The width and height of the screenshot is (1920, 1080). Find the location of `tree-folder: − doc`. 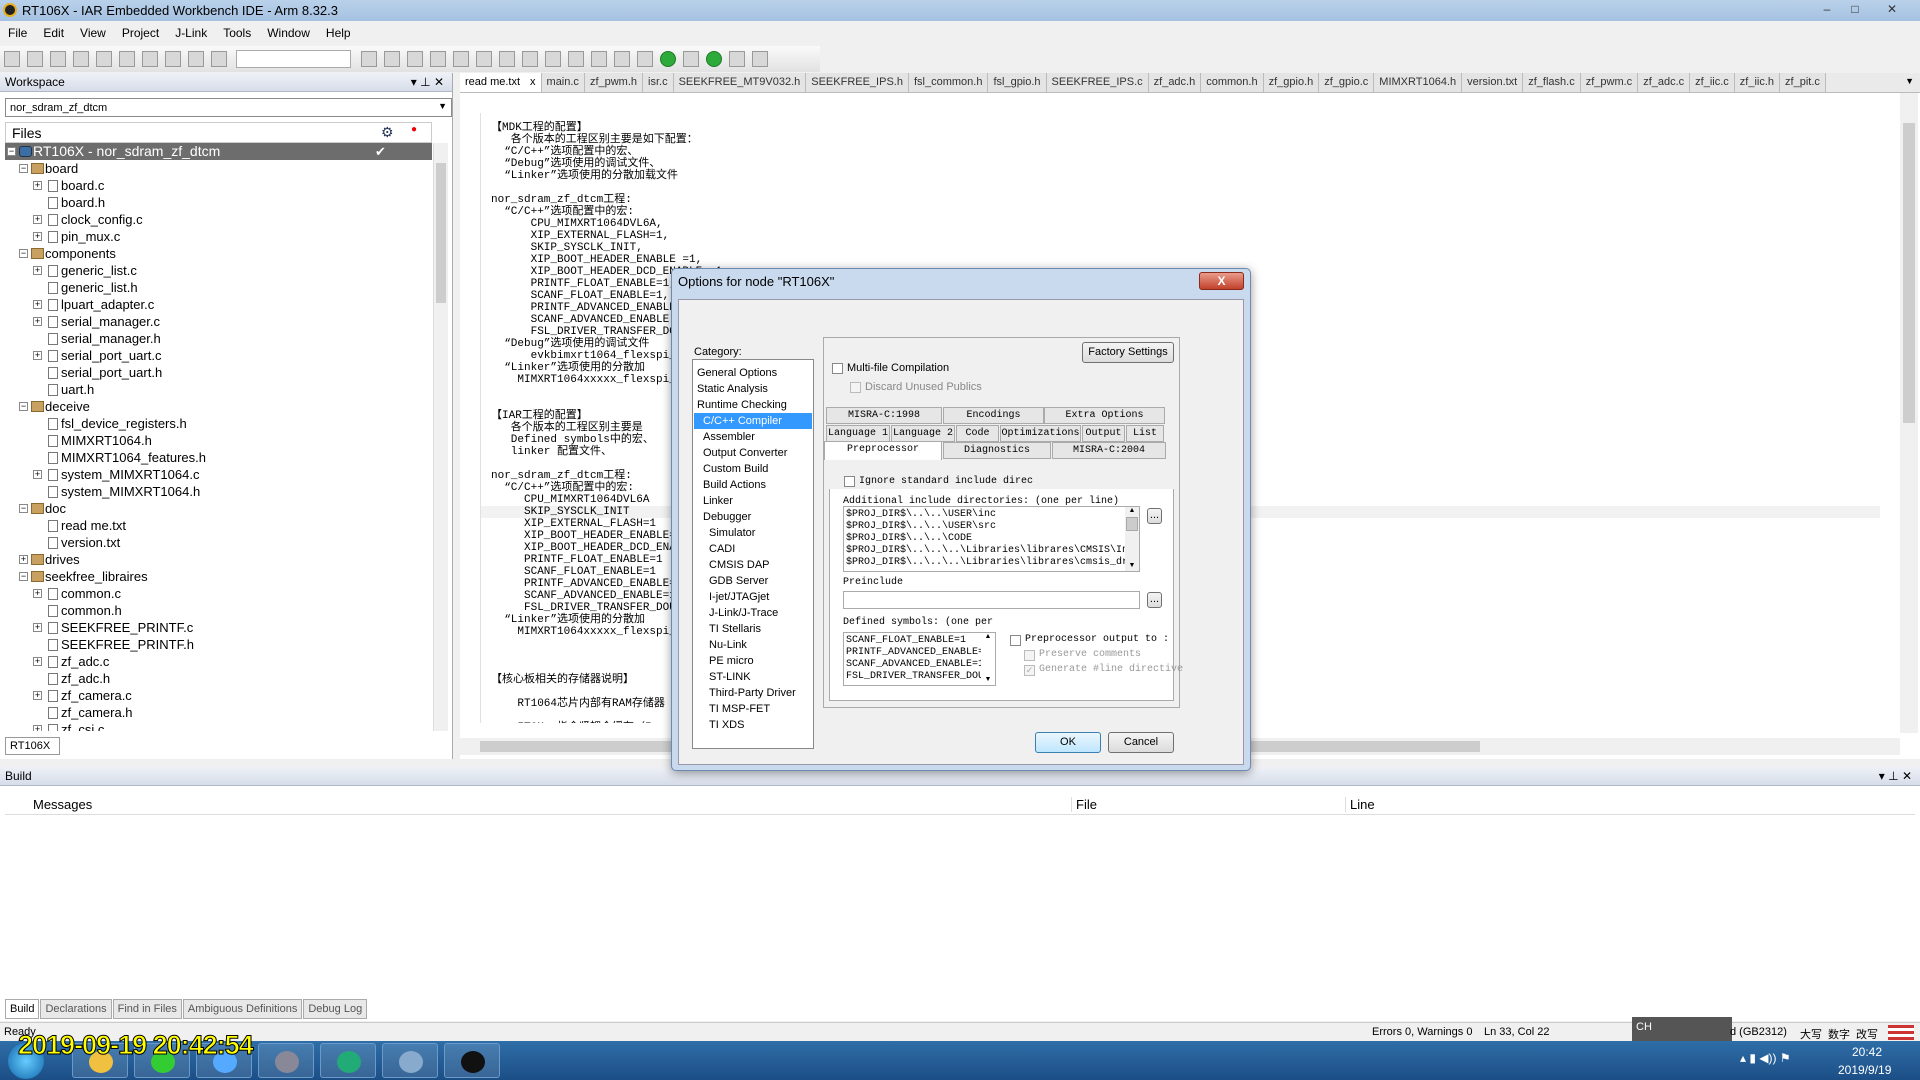

tree-folder: − doc is located at coordinates (218, 508).